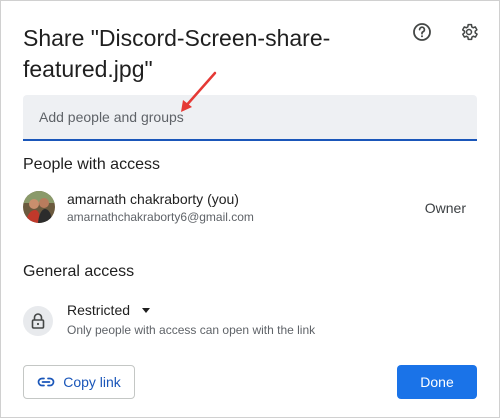 Image resolution: width=500 pixels, height=418 pixels. Describe the element at coordinates (250, 118) in the screenshot. I see `add-people-input` at that location.